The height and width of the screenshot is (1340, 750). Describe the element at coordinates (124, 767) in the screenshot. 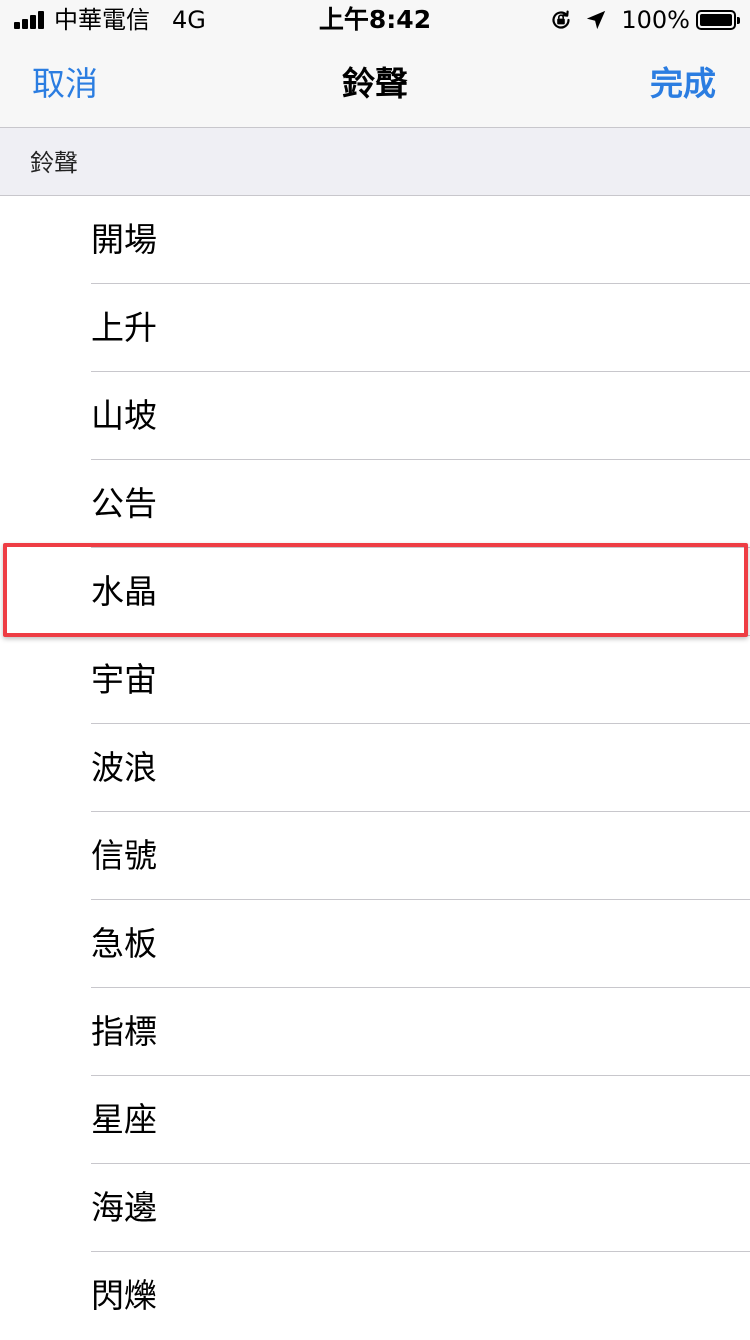

I see `list-item-label: 波浪` at that location.